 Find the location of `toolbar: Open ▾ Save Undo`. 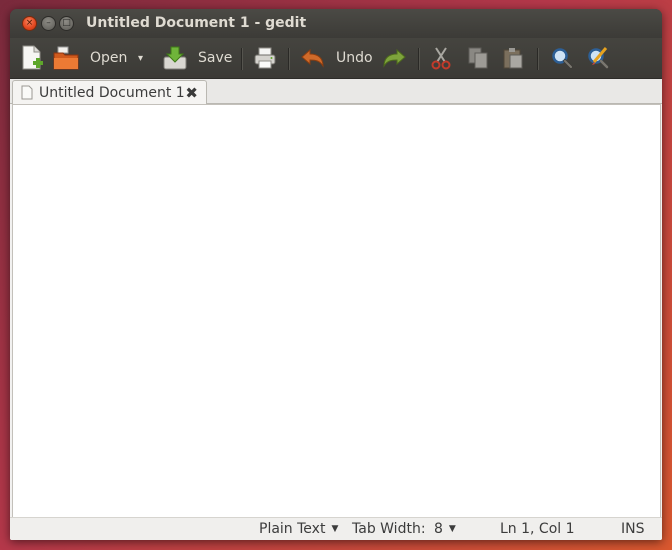

toolbar: Open ▾ Save Undo is located at coordinates (336, 58).